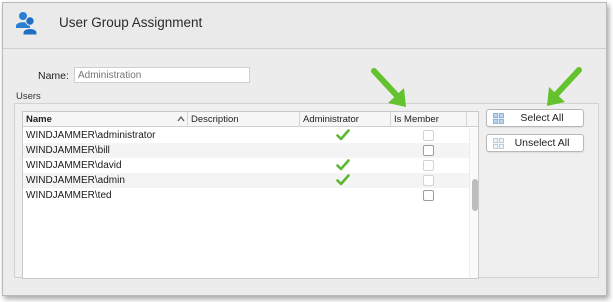  Describe the element at coordinates (246, 135) in the screenshot. I see `table-row: WINDJAMMER\administrator` at that location.